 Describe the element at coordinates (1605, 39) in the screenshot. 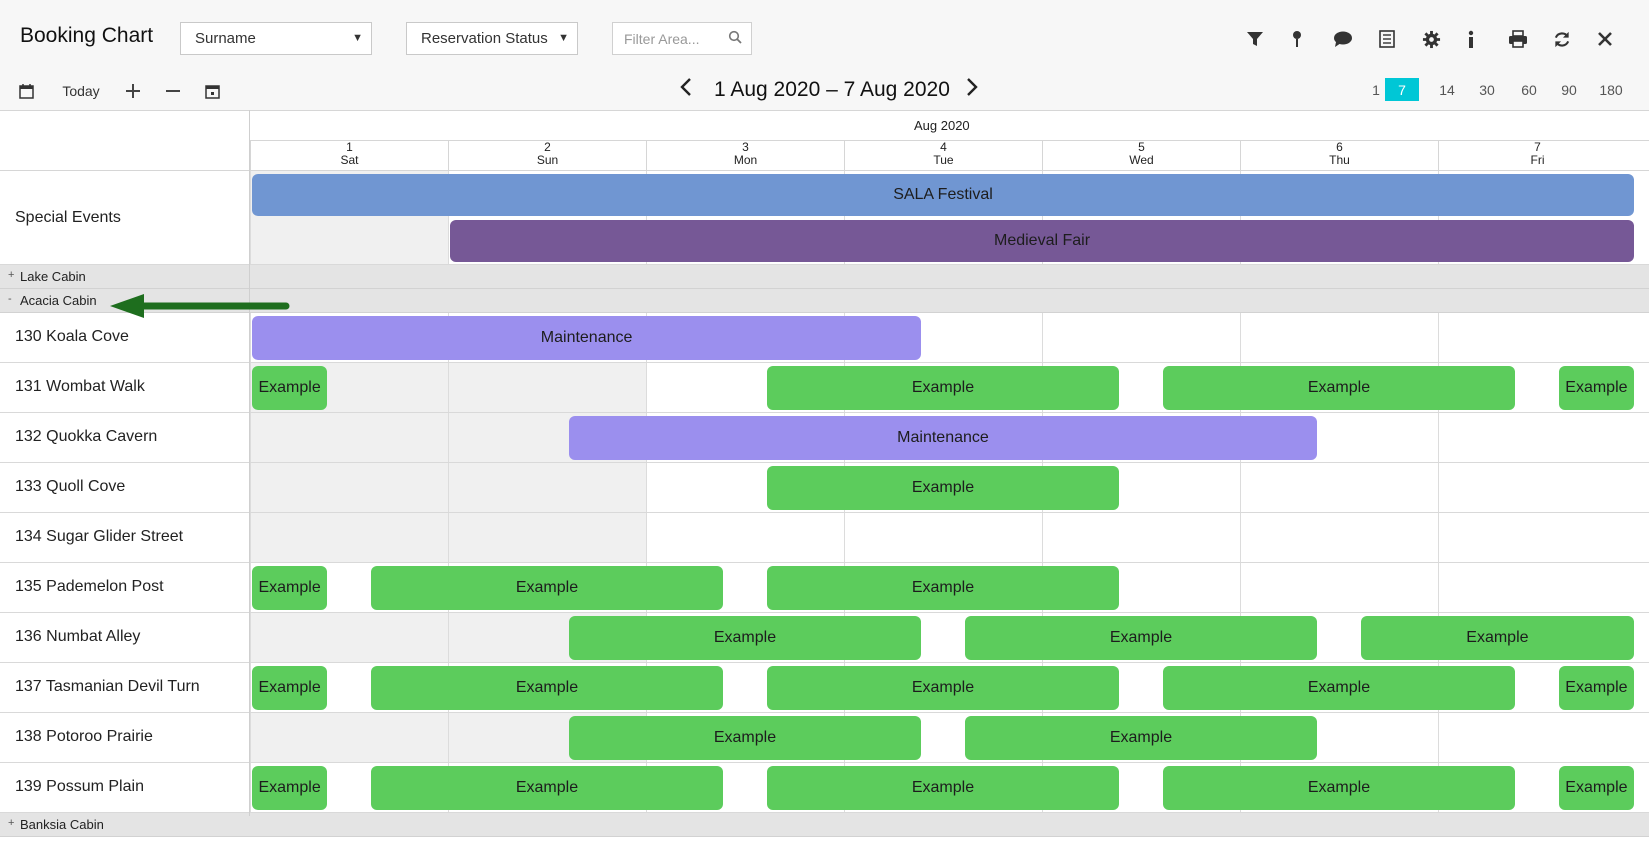

I see `close-icon` at that location.